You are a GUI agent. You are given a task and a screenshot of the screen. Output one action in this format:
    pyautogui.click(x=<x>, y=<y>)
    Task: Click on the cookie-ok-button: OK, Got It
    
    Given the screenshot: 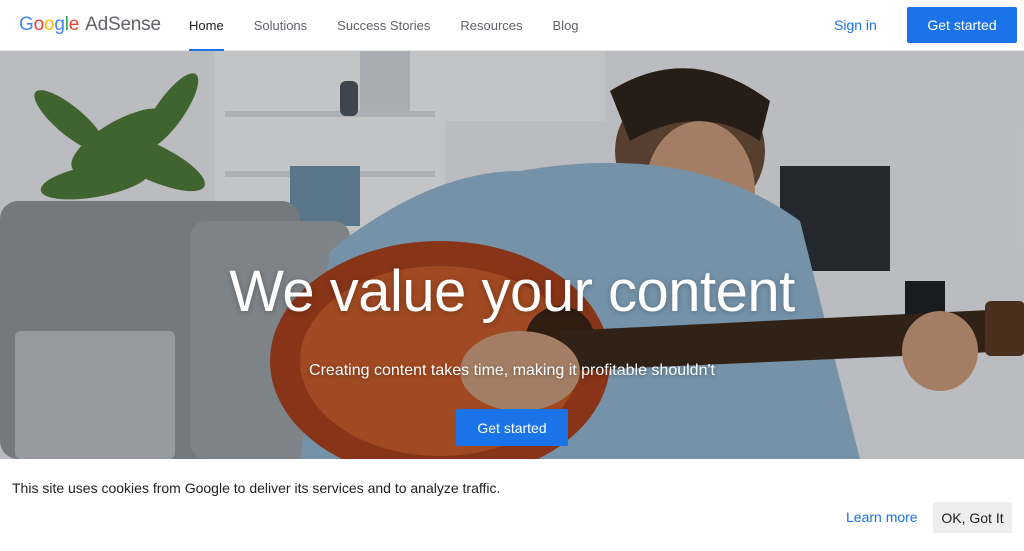 What is the action you would take?
    pyautogui.click(x=972, y=517)
    